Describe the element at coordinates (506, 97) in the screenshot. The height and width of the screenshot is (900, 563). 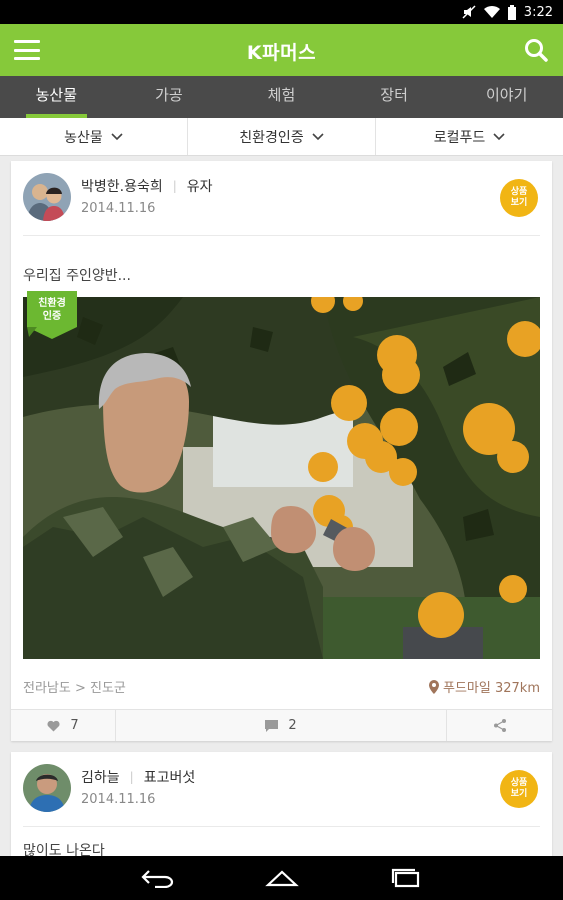
I see `tab-story: 이야기` at that location.